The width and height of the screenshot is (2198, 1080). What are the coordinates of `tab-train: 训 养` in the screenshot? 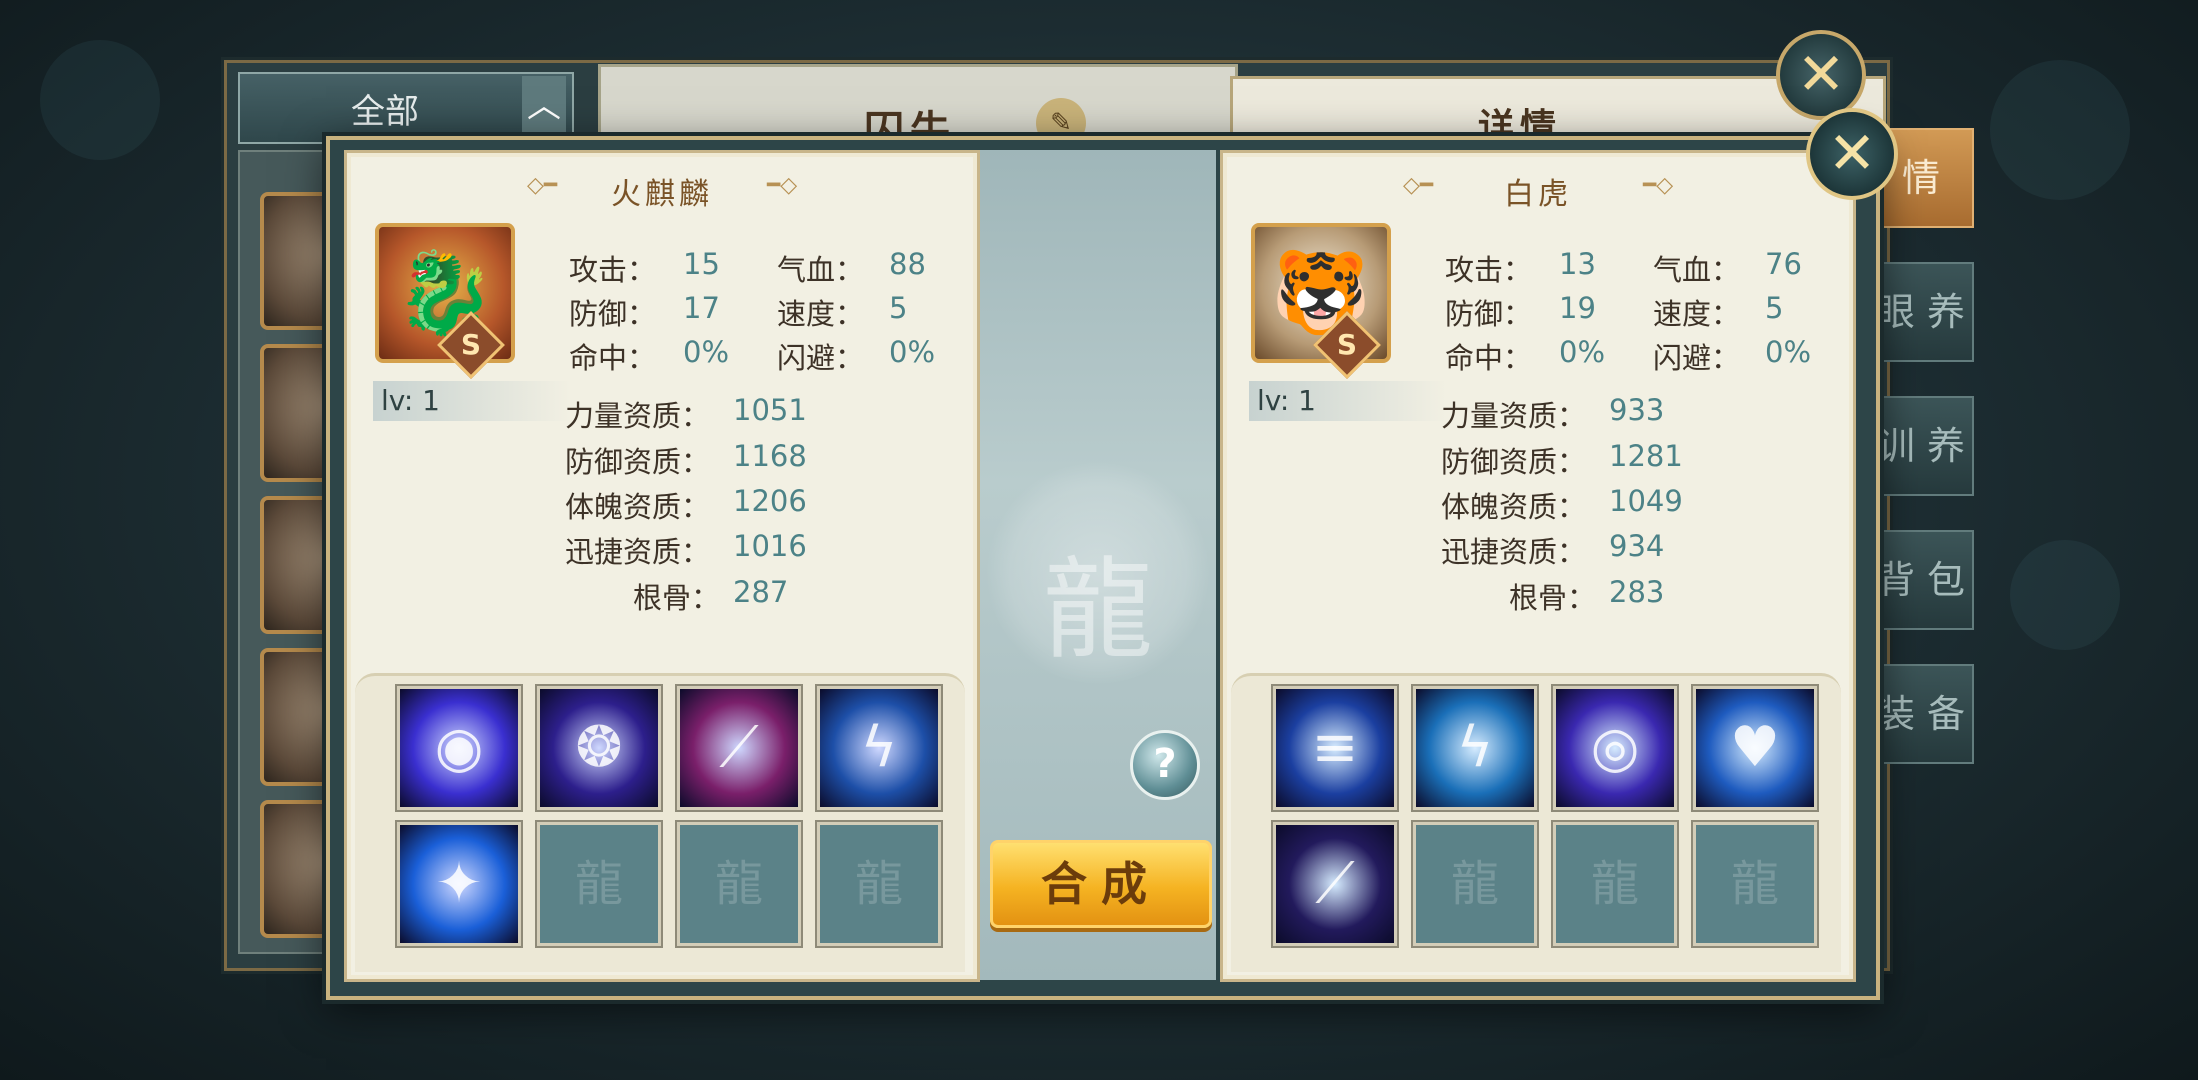 It's located at (1921, 446).